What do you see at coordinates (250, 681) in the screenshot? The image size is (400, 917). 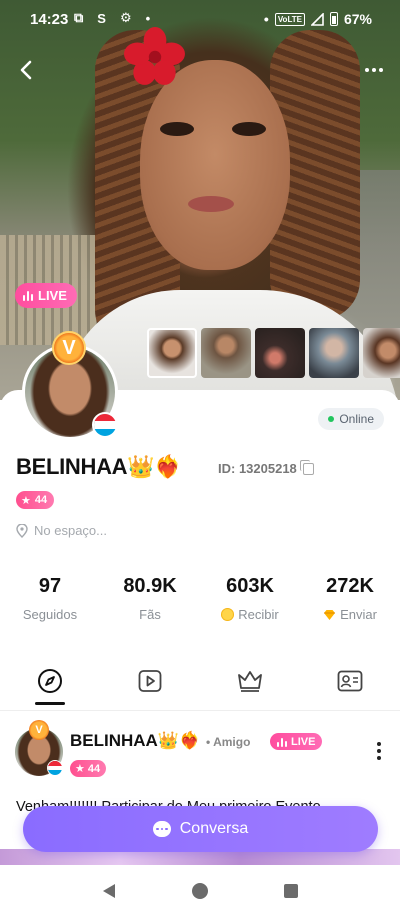 I see `crown-icon` at bounding box center [250, 681].